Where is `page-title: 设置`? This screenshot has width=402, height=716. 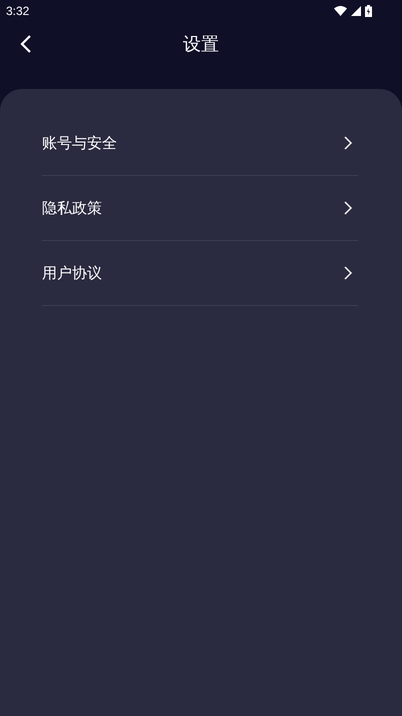
page-title: 设置 is located at coordinates (201, 44).